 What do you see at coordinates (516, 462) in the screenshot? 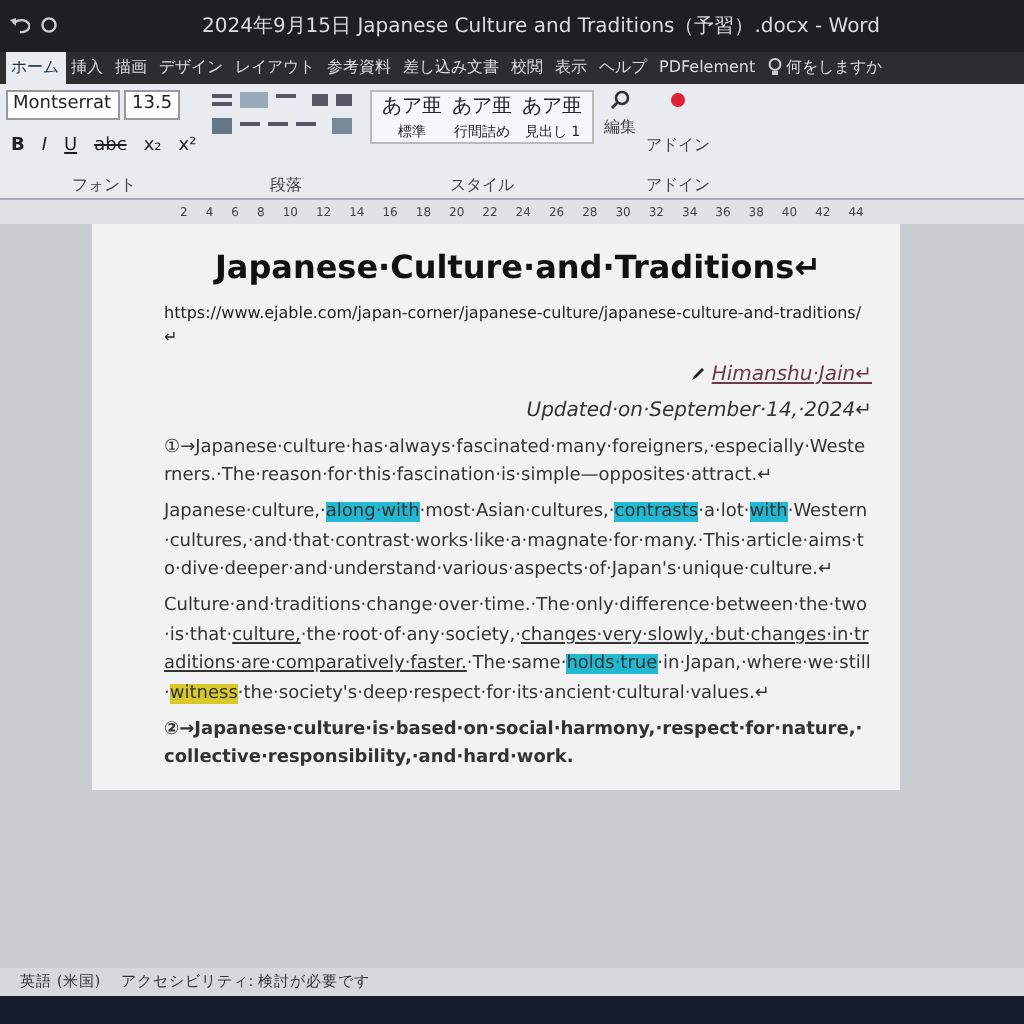
I see `paragraph: ①→Japanese·culture·has·always·fascinated·many·foreigners,·especially·Westerners.·The·reason·for·this·fascination·is·simple—opposites·attract.↵` at bounding box center [516, 462].